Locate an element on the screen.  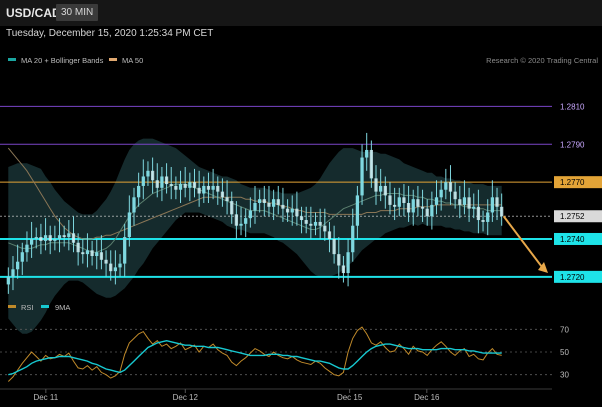
legend-swatch-9ma is located at coordinates (45, 306).